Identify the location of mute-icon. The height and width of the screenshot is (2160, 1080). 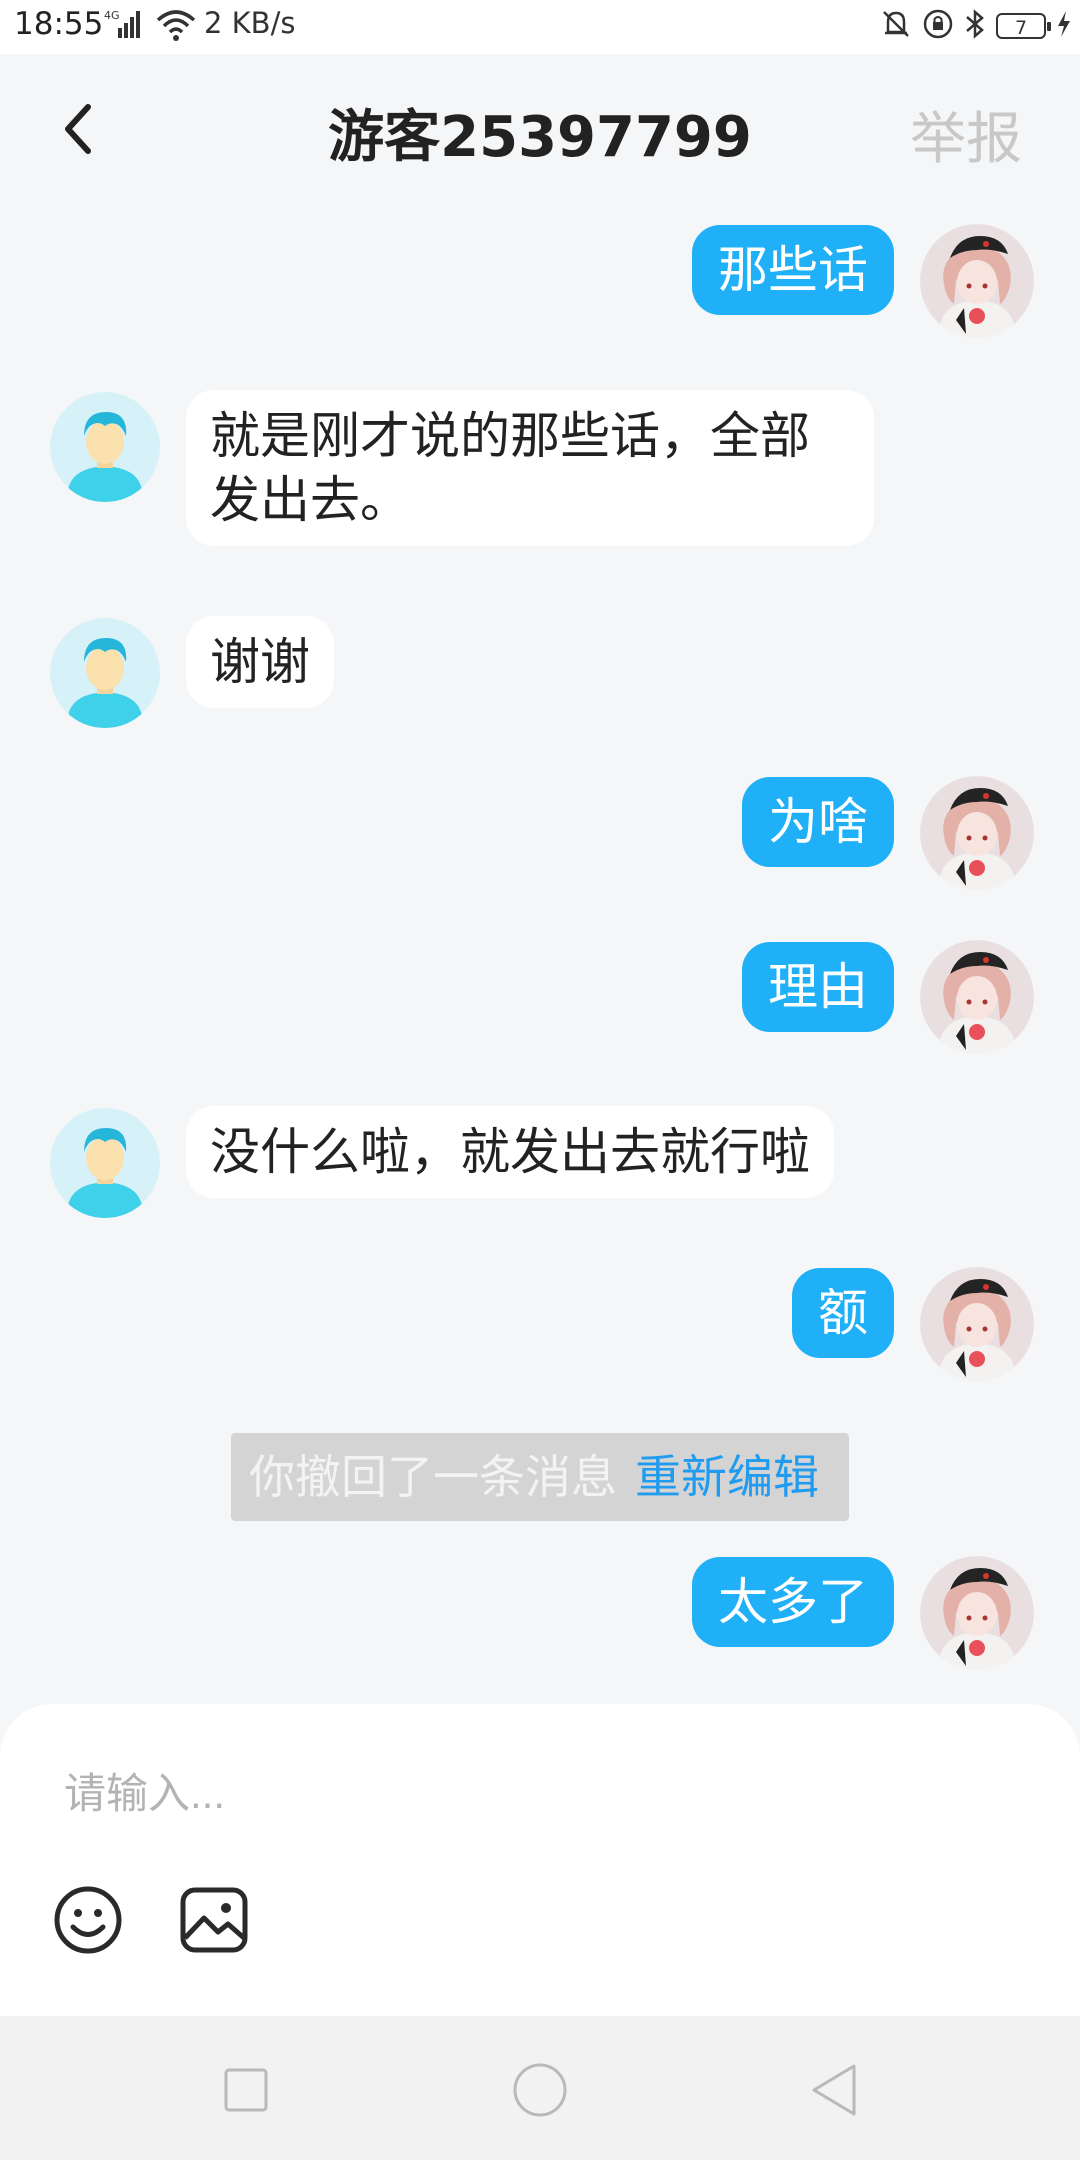
(896, 26).